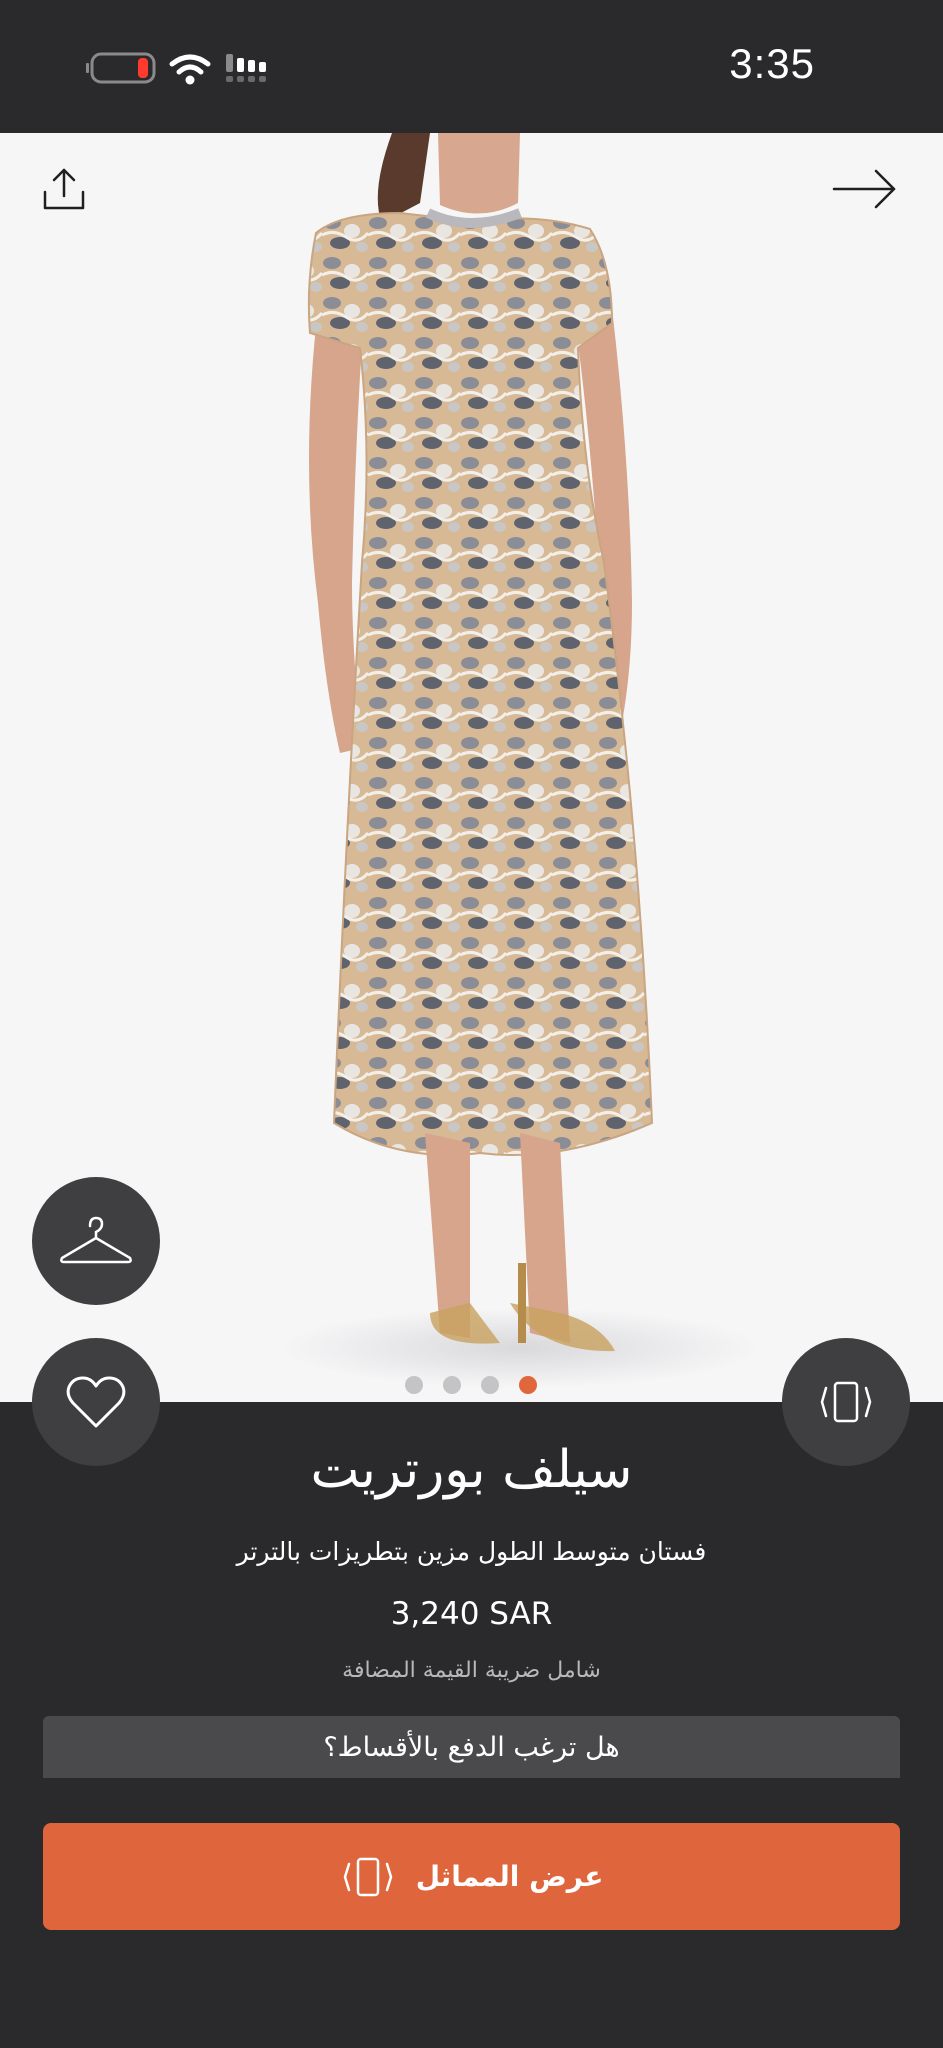  I want to click on hanger-icon, so click(96, 1240).